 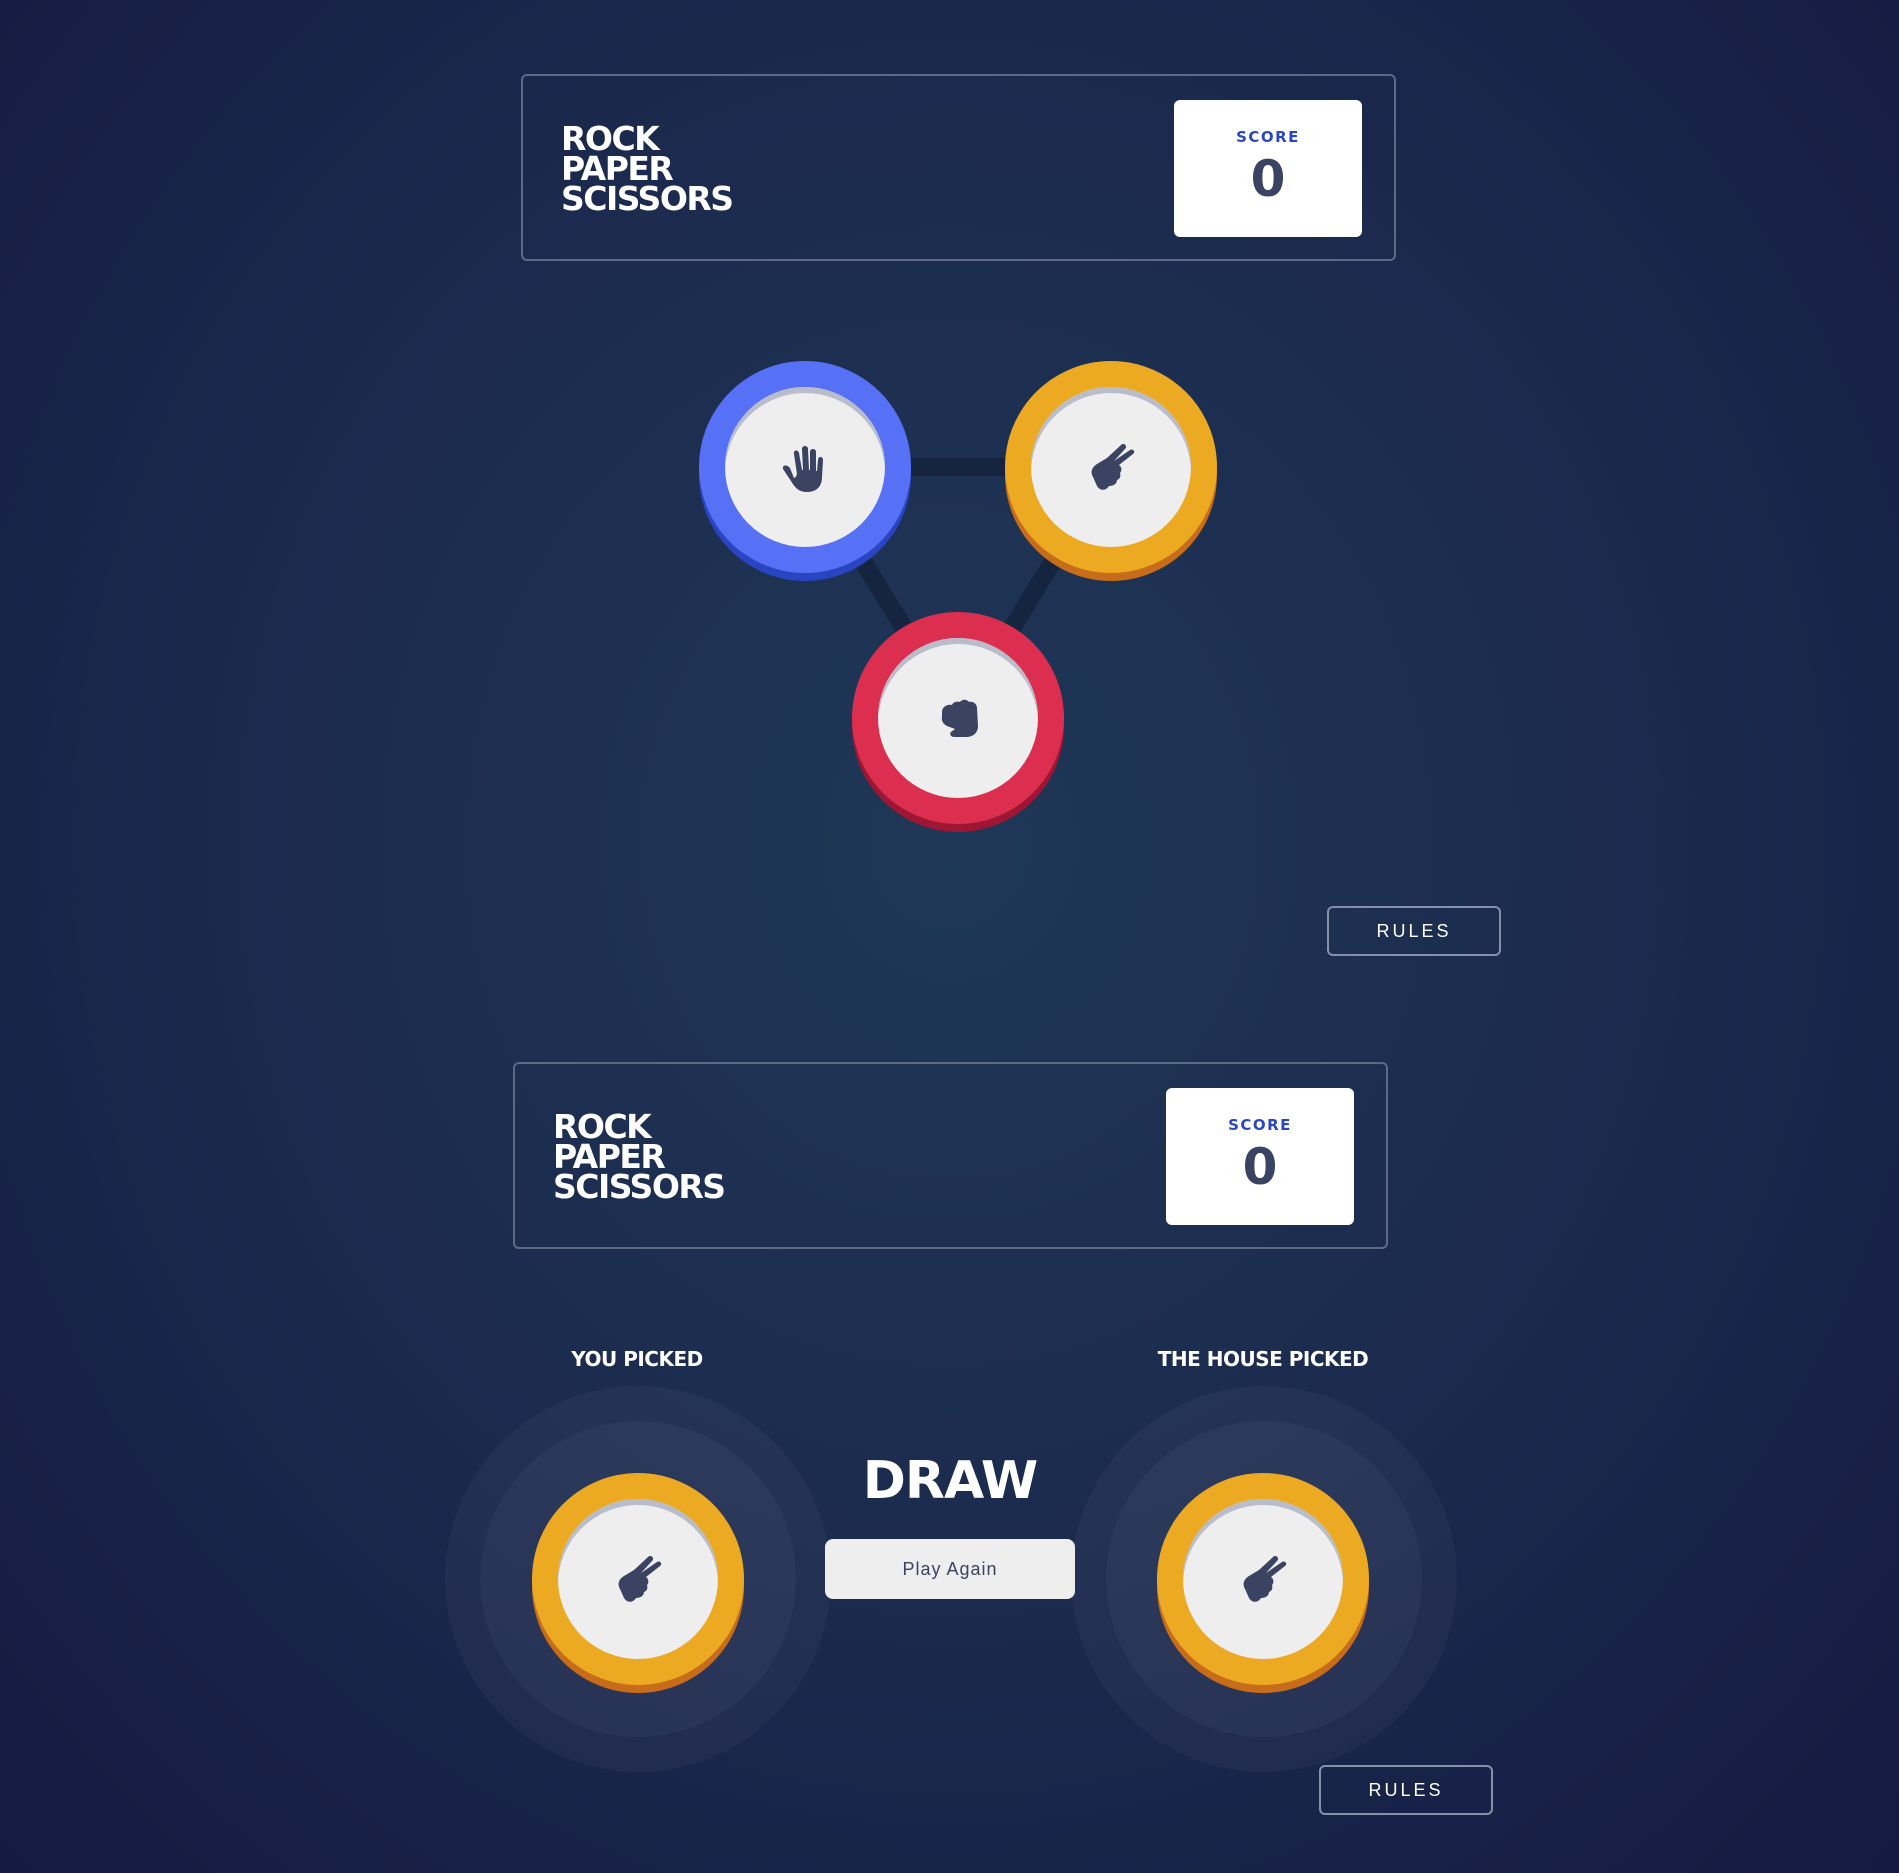 I want to click on rock-choice-button, so click(x=958, y=718).